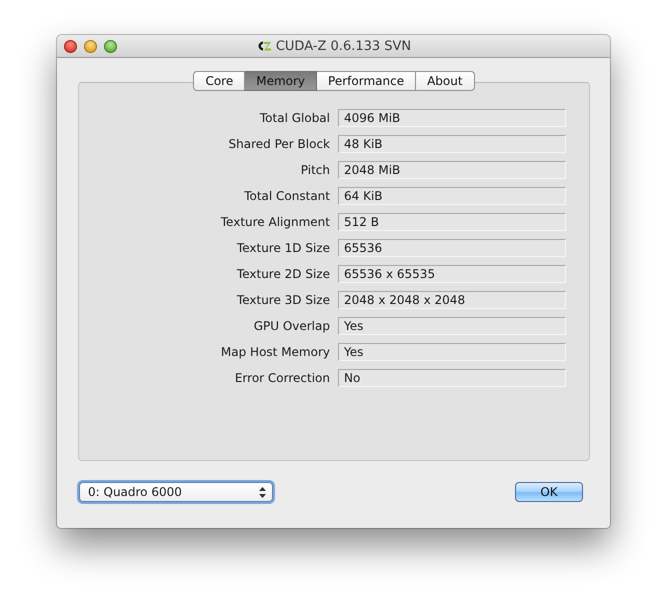 The image size is (667, 608). Describe the element at coordinates (90, 46) in the screenshot. I see `minimize-icon` at that location.